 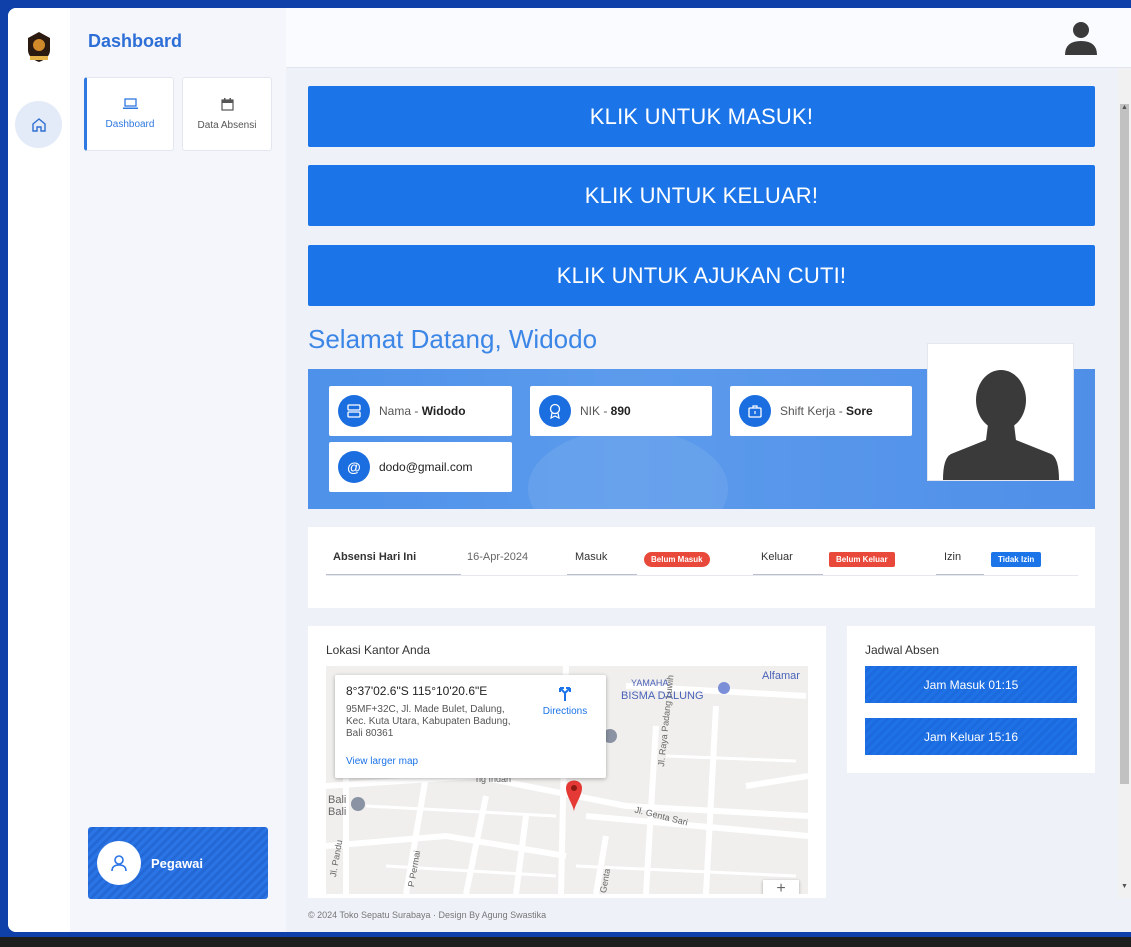 What do you see at coordinates (378, 650) in the screenshot?
I see `map-title: Lokasi Kantor Anda` at bounding box center [378, 650].